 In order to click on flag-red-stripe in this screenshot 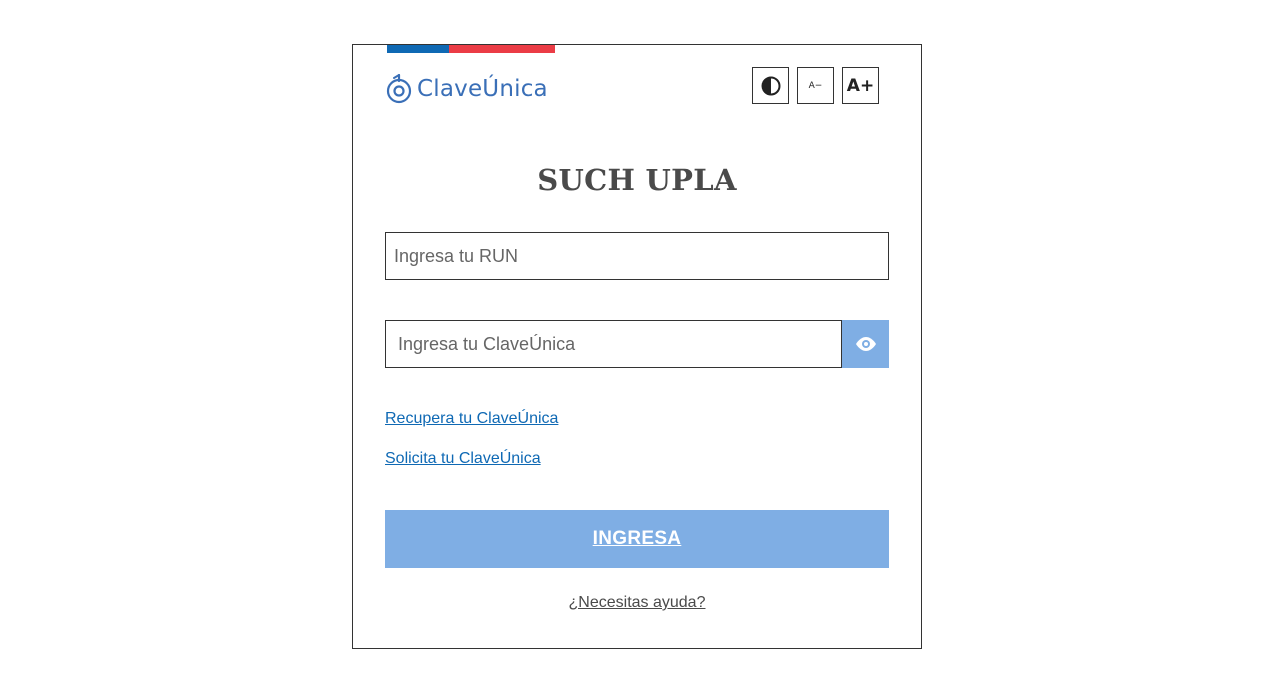, I will do `click(502, 49)`.